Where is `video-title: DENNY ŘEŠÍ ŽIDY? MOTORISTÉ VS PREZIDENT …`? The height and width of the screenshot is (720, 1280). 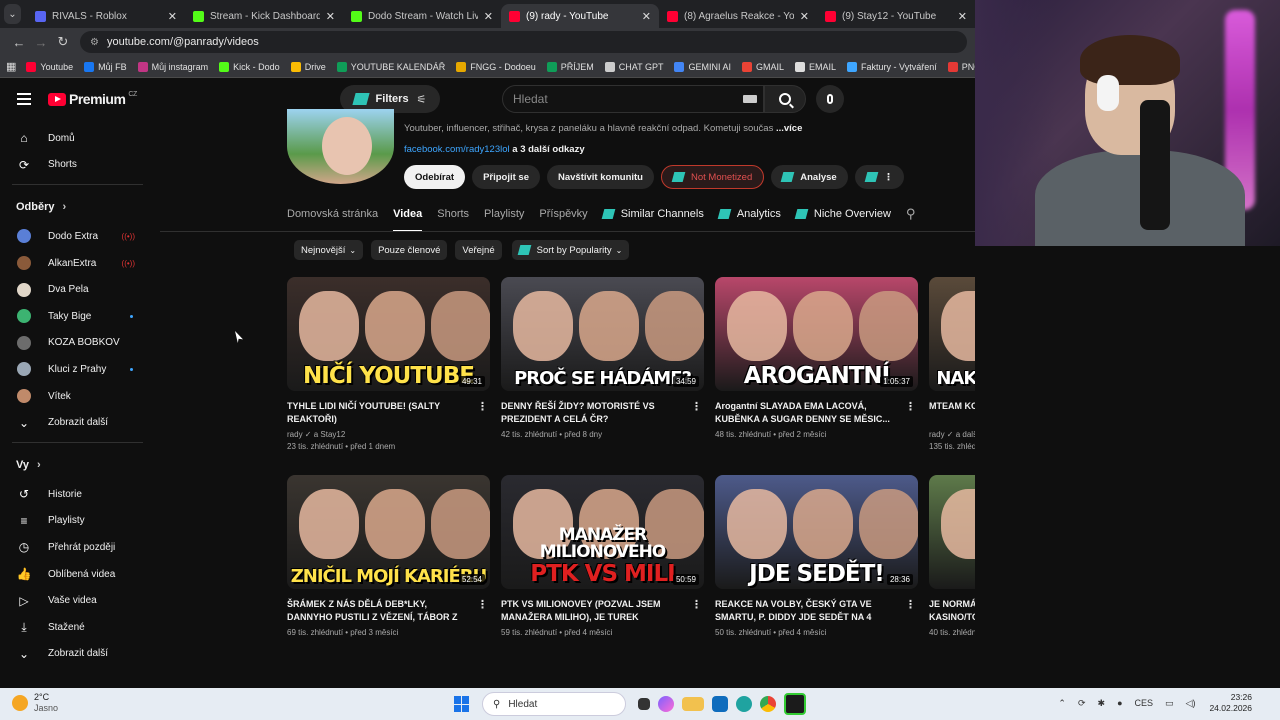 video-title: DENNY ŘEŠÍ ŽIDY? MOTORISTÉ VS PREZIDENT … is located at coordinates (592, 413).